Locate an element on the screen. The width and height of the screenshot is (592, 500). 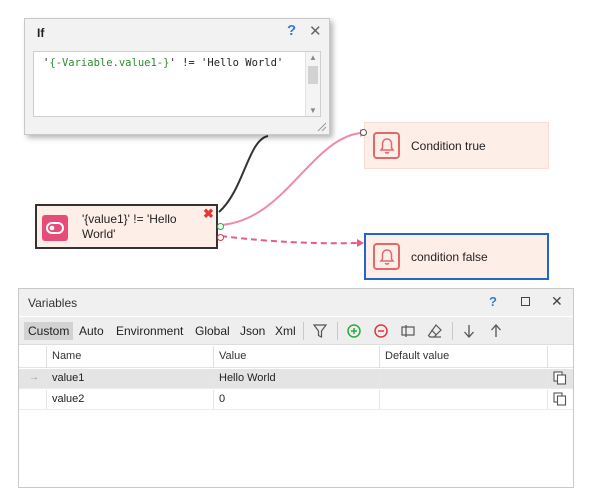
editor-scrollbar: ▲ ▼ is located at coordinates (312, 84).